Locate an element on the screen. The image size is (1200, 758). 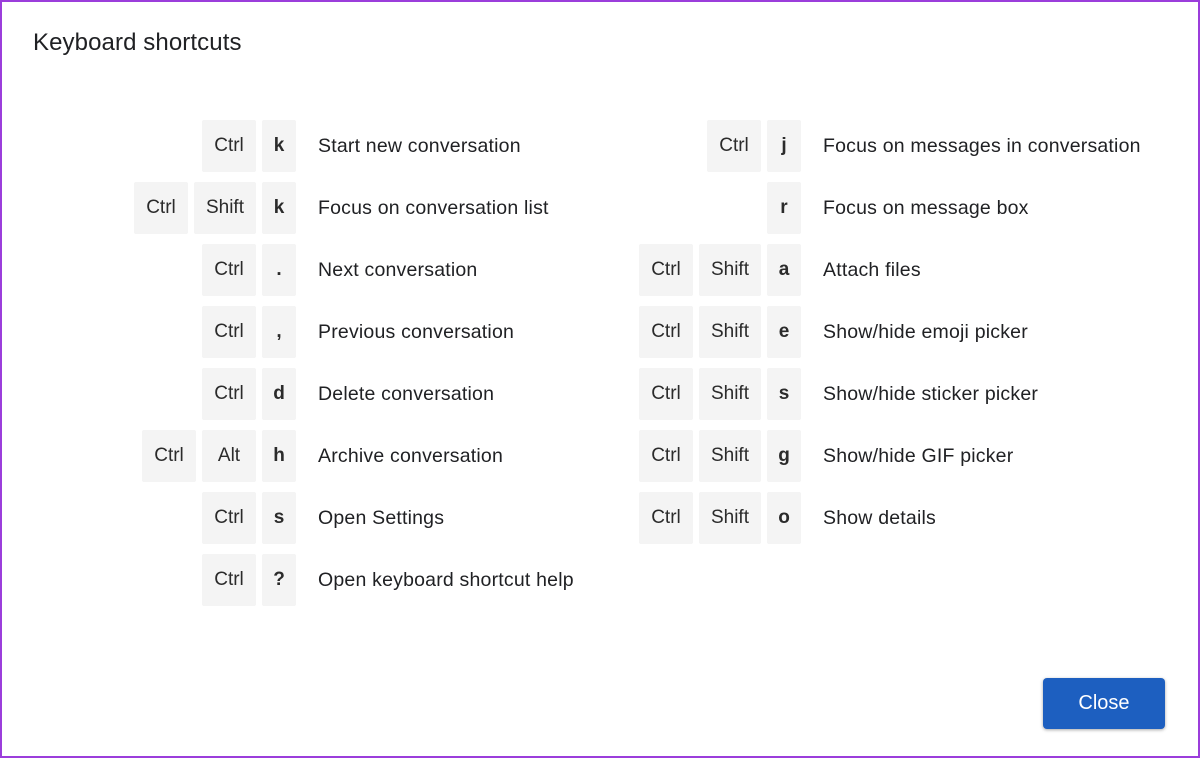
dialog-title: Keyboard shortcuts is located at coordinates (137, 42).